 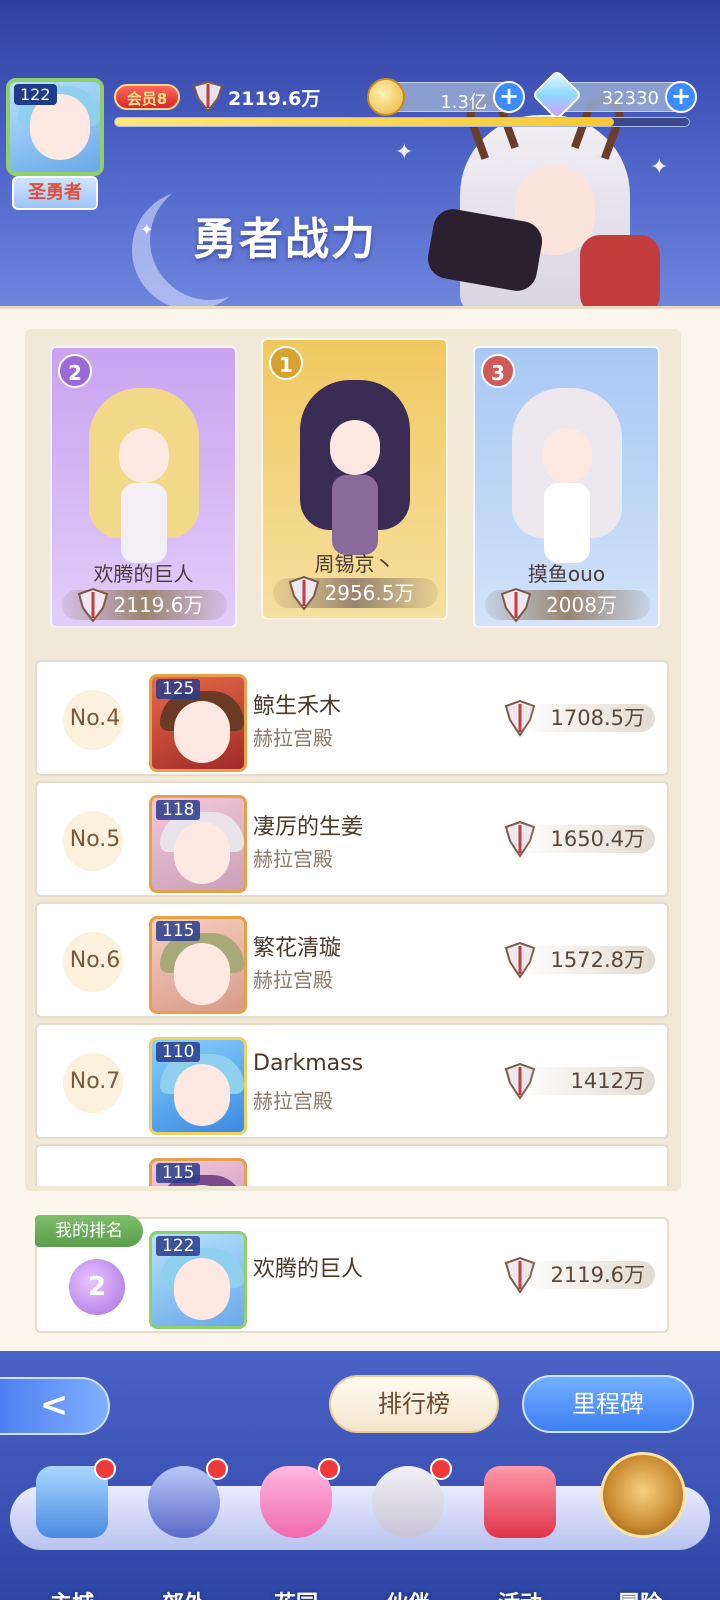 I want to click on player-name: 摸鱼ouo, so click(x=566, y=574).